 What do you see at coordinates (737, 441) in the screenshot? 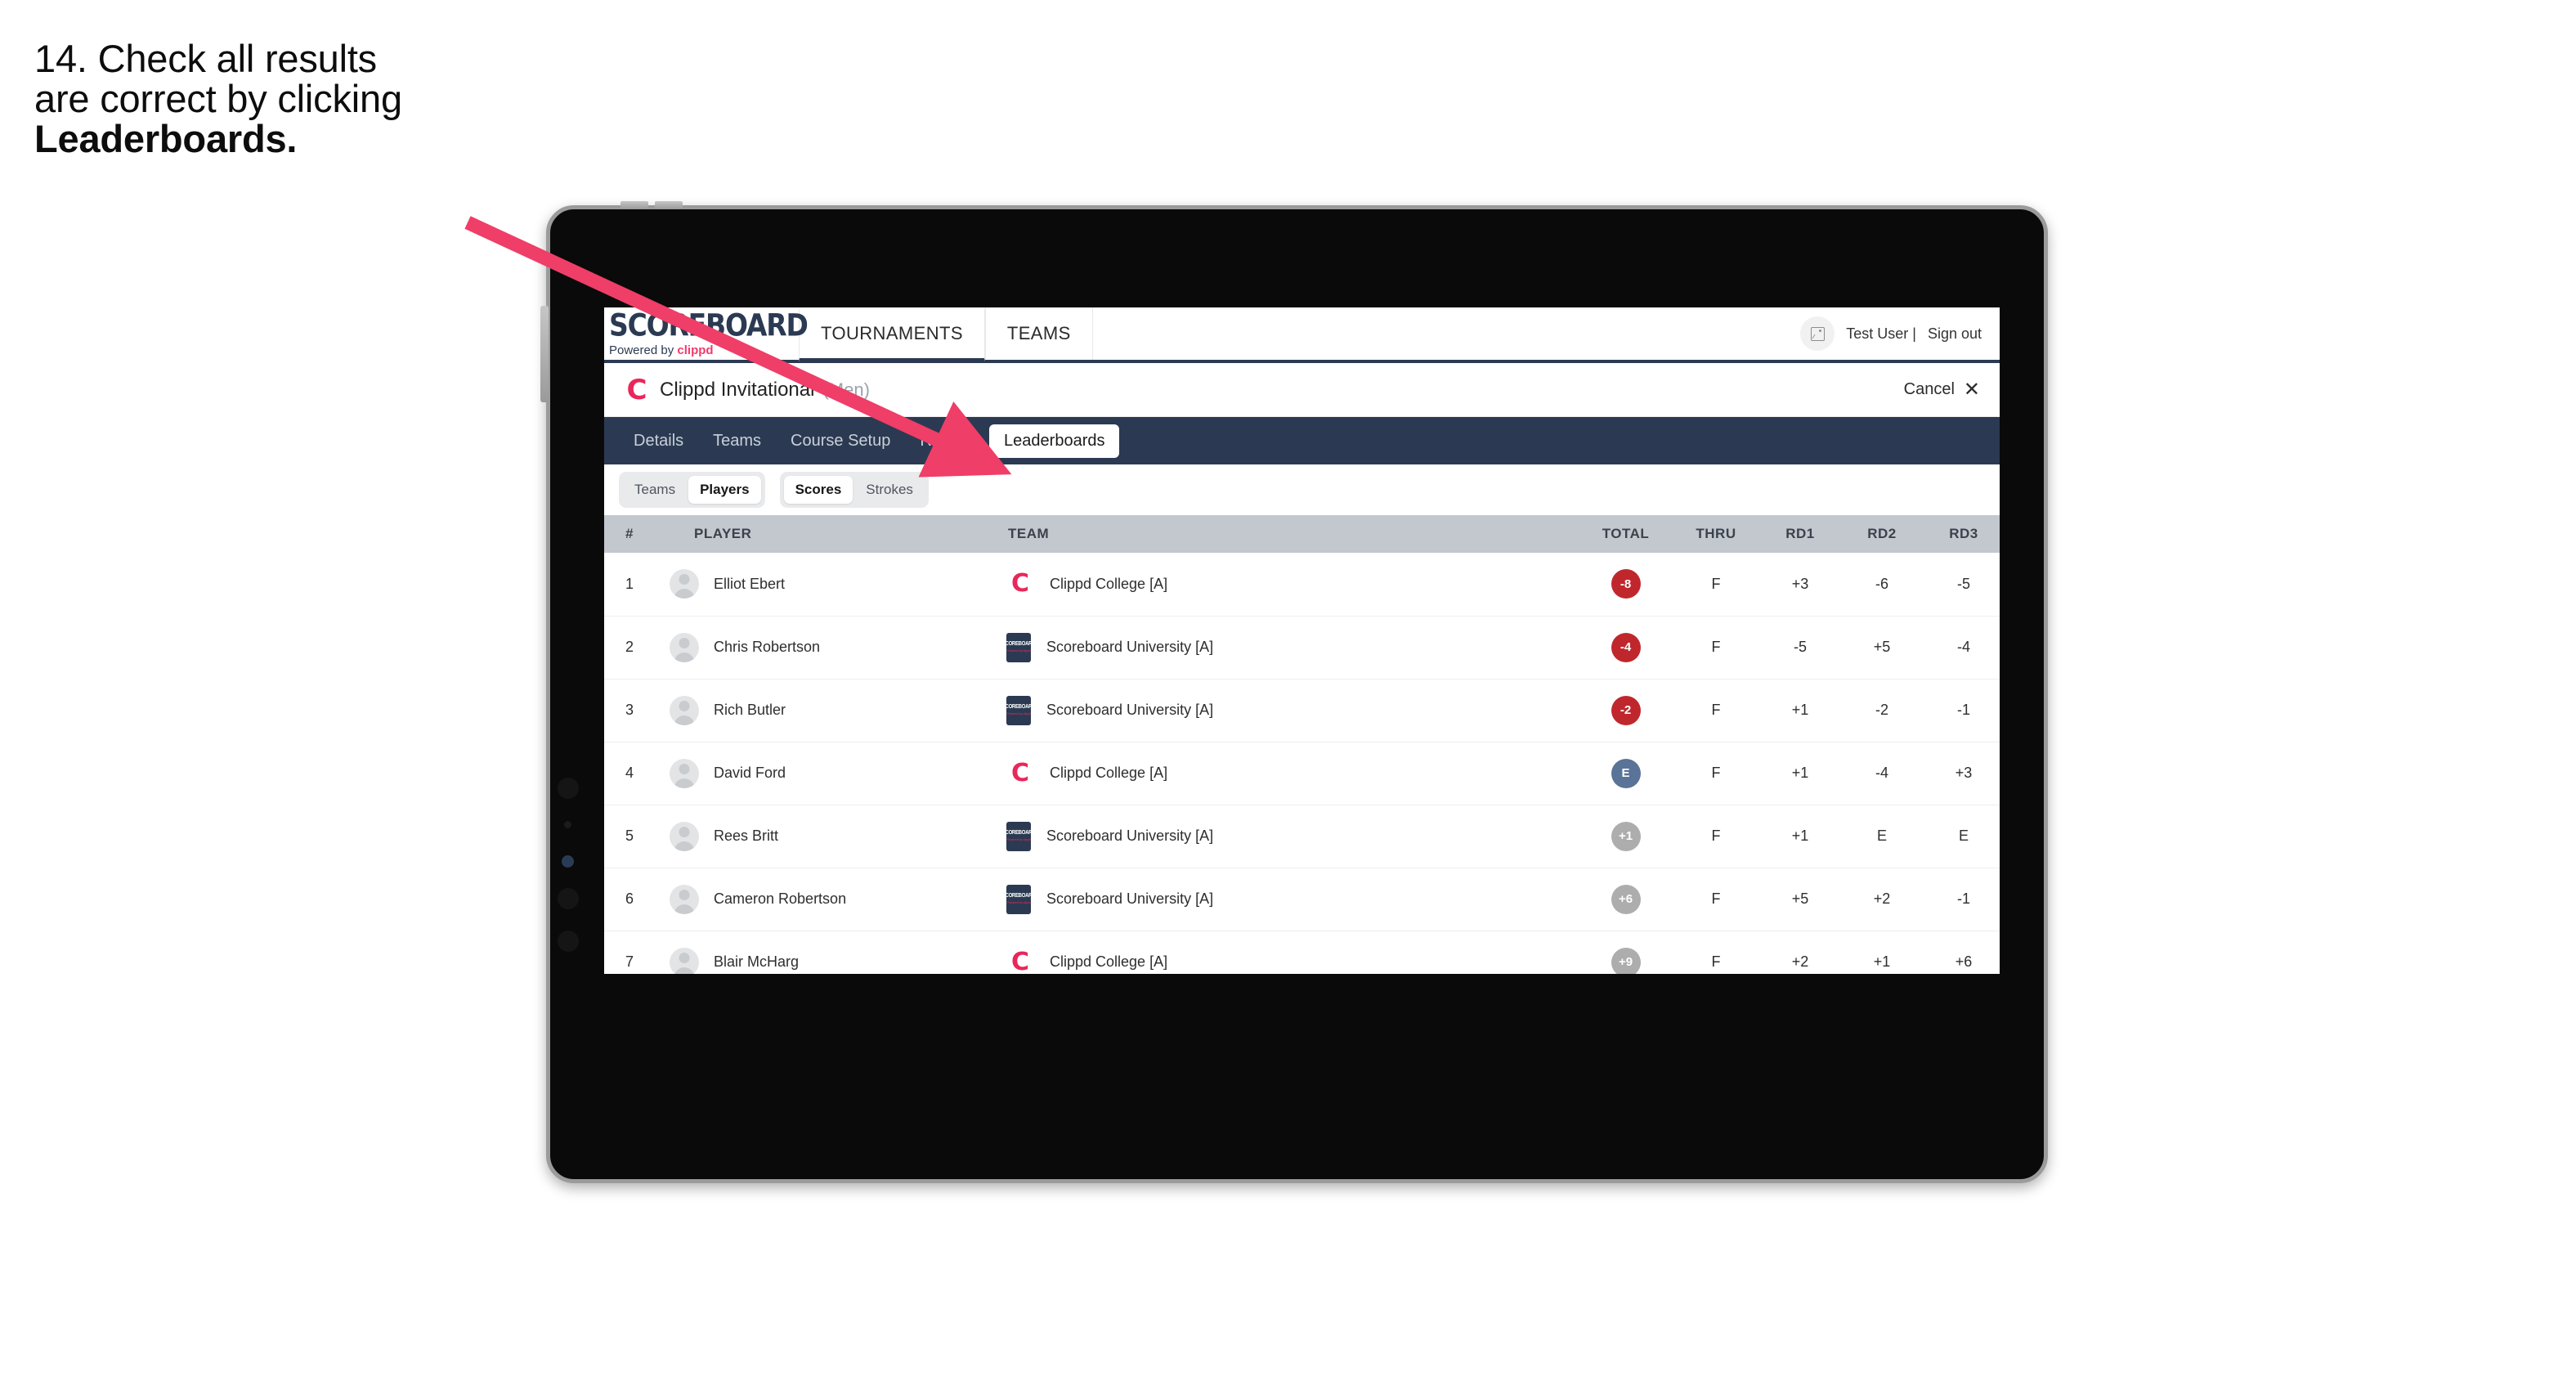
I see `tab-teams: Teams` at bounding box center [737, 441].